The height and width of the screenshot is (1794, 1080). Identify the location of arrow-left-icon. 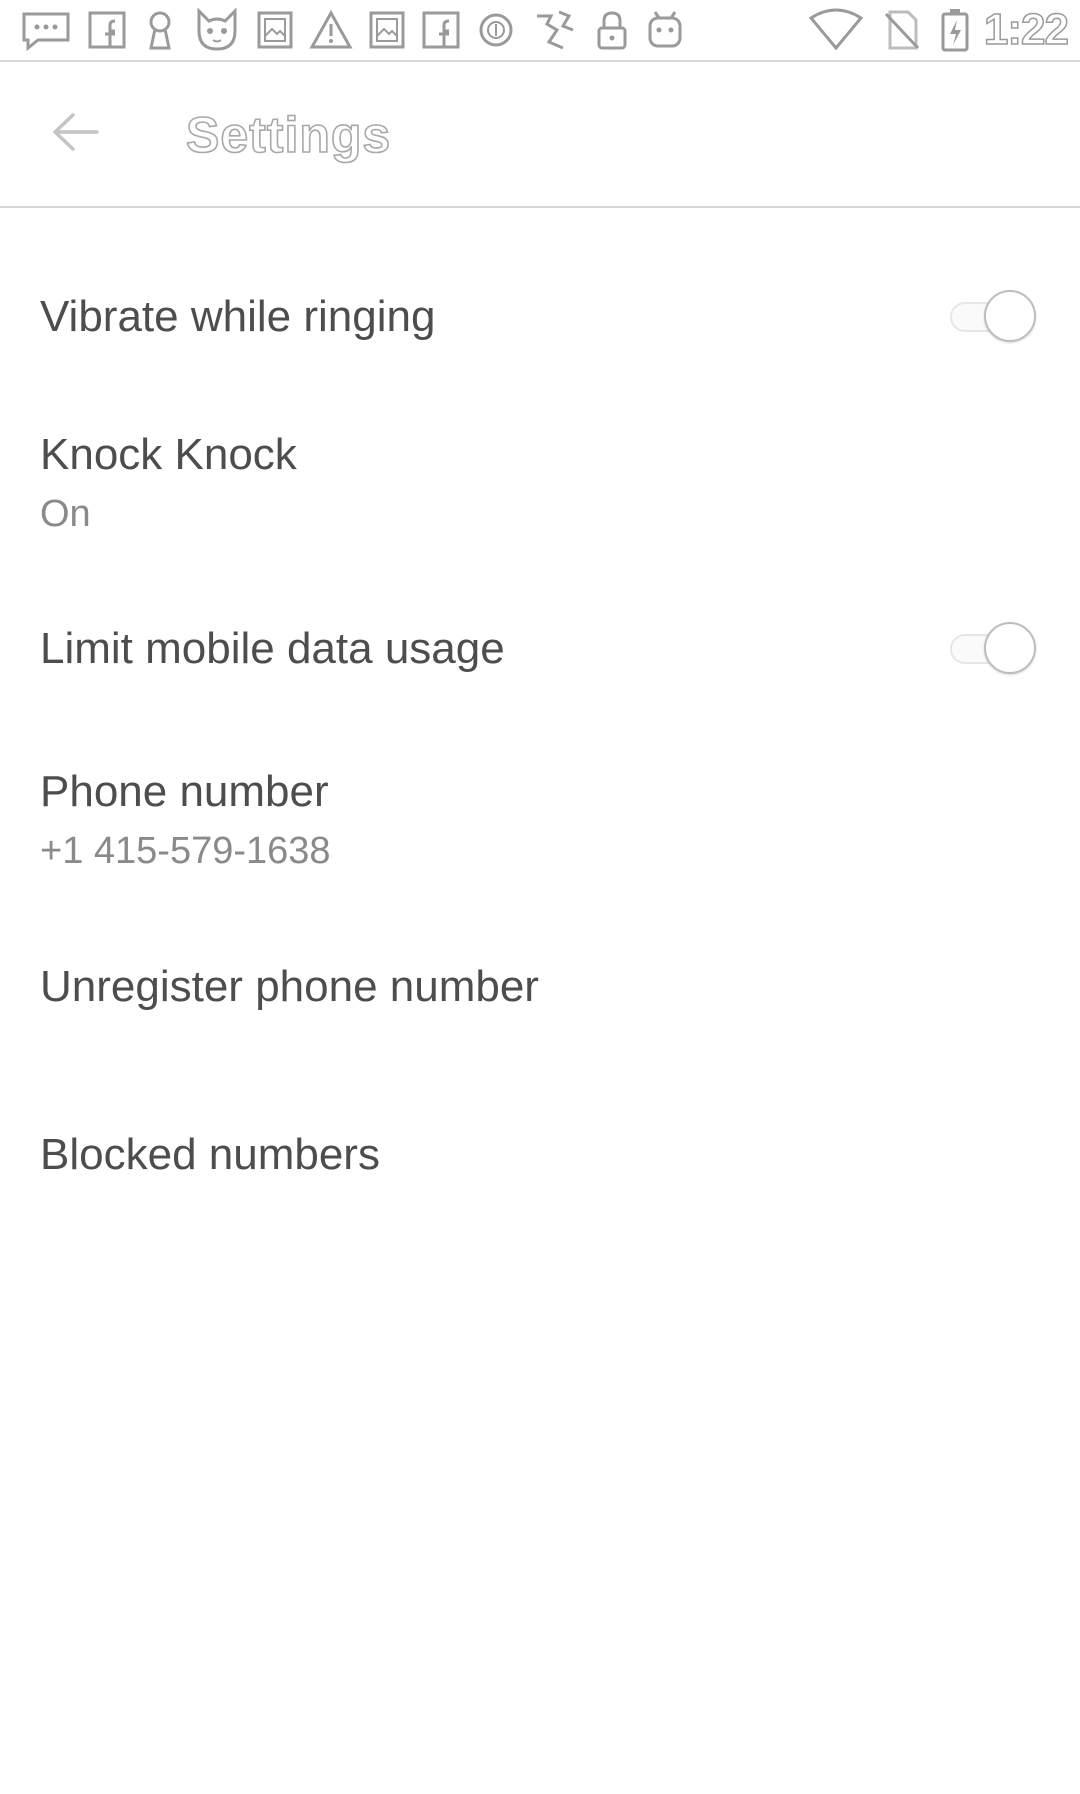
(75, 132).